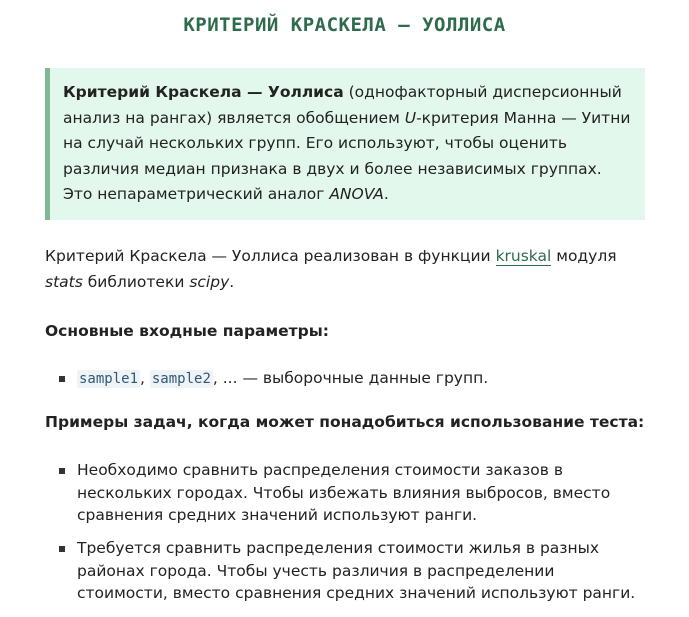 Image resolution: width=689 pixels, height=617 pixels. I want to click on para-text-3: библиотеки, so click(136, 281).